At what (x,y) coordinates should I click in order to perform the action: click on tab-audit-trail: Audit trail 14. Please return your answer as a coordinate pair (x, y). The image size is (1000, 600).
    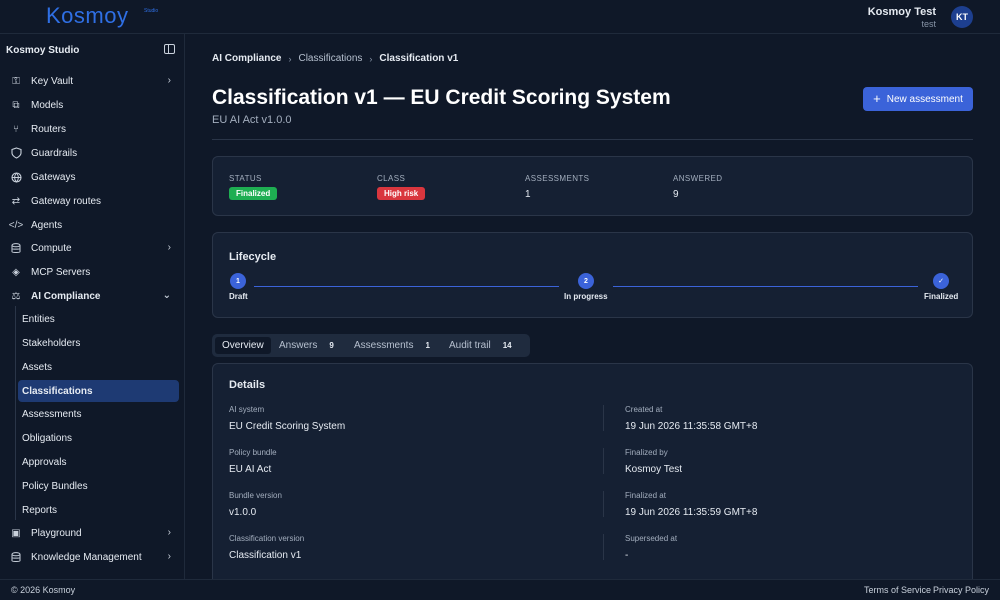
    Looking at the image, I should click on (480, 345).